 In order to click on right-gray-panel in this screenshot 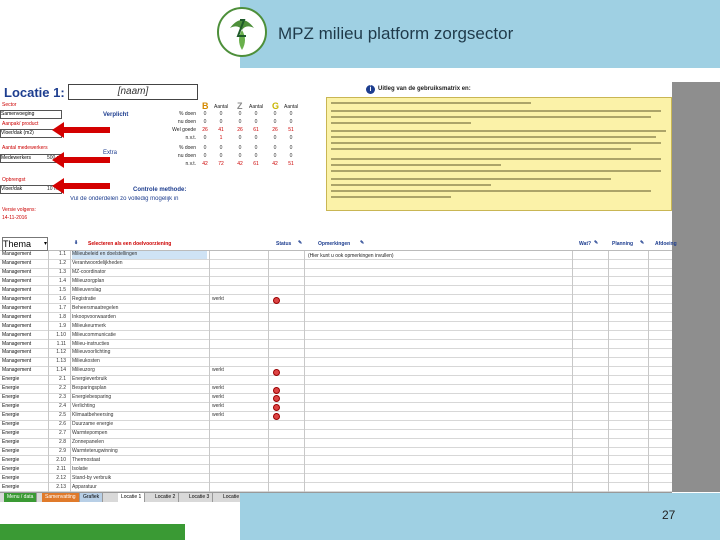, I will do `click(696, 287)`.